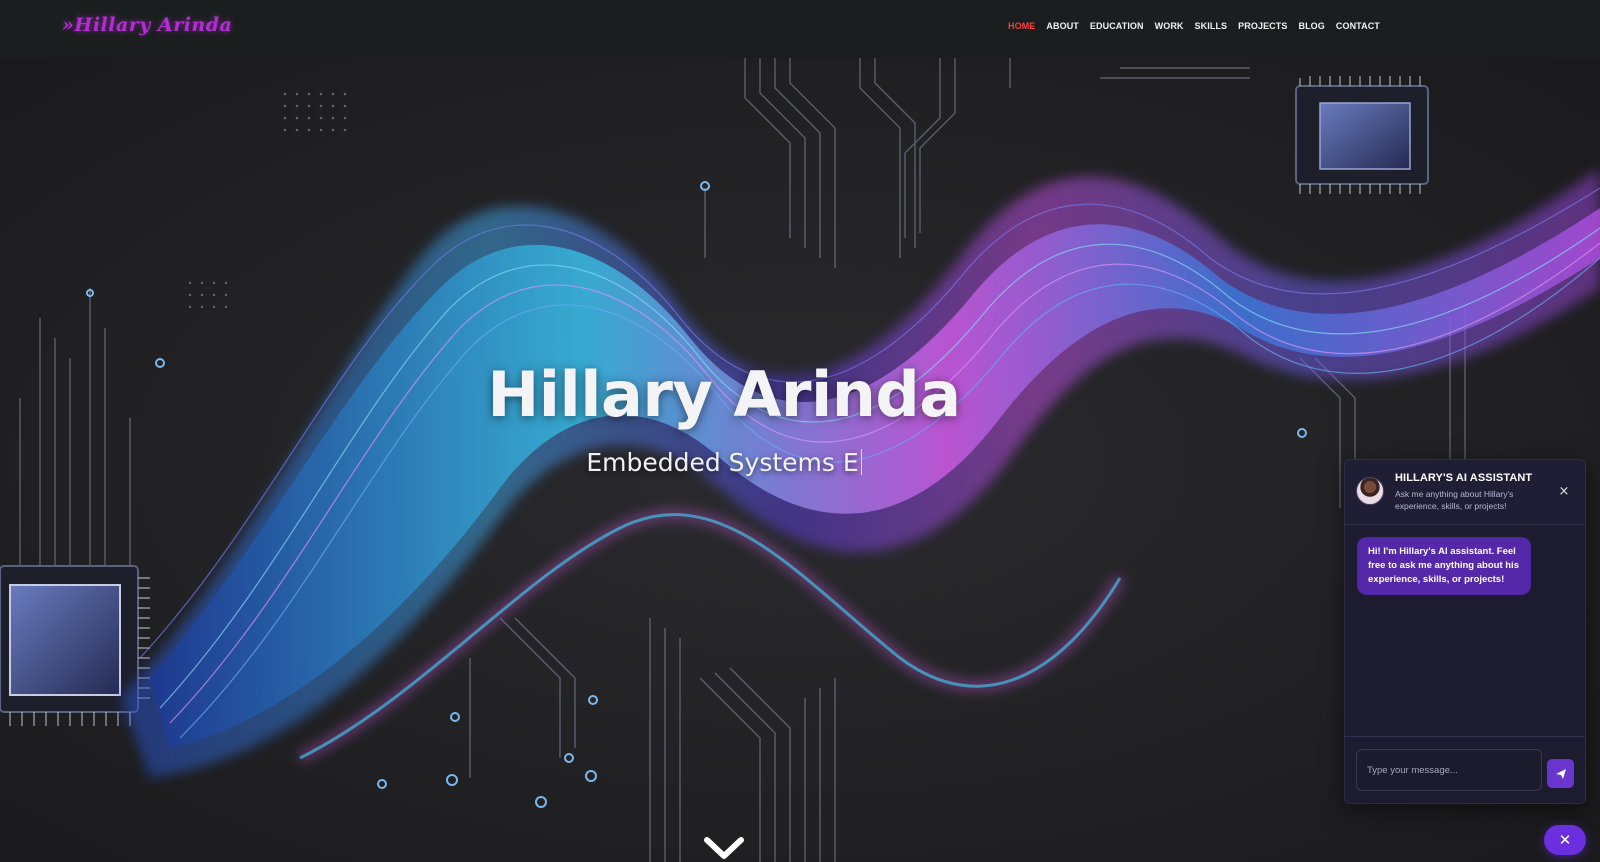 The width and height of the screenshot is (1600, 862). Describe the element at coordinates (1262, 26) in the screenshot. I see `nav-item-projects: PROJECTS` at that location.